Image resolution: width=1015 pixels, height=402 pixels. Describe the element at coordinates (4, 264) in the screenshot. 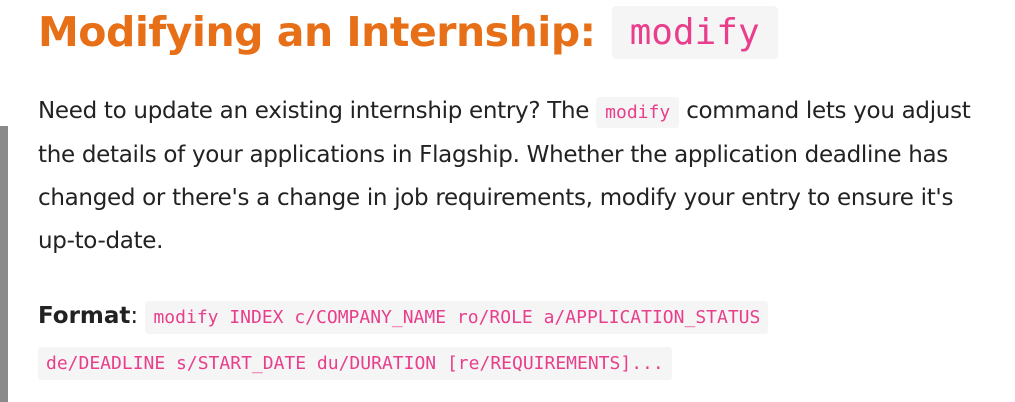

I see `scrollbar-thumb` at that location.